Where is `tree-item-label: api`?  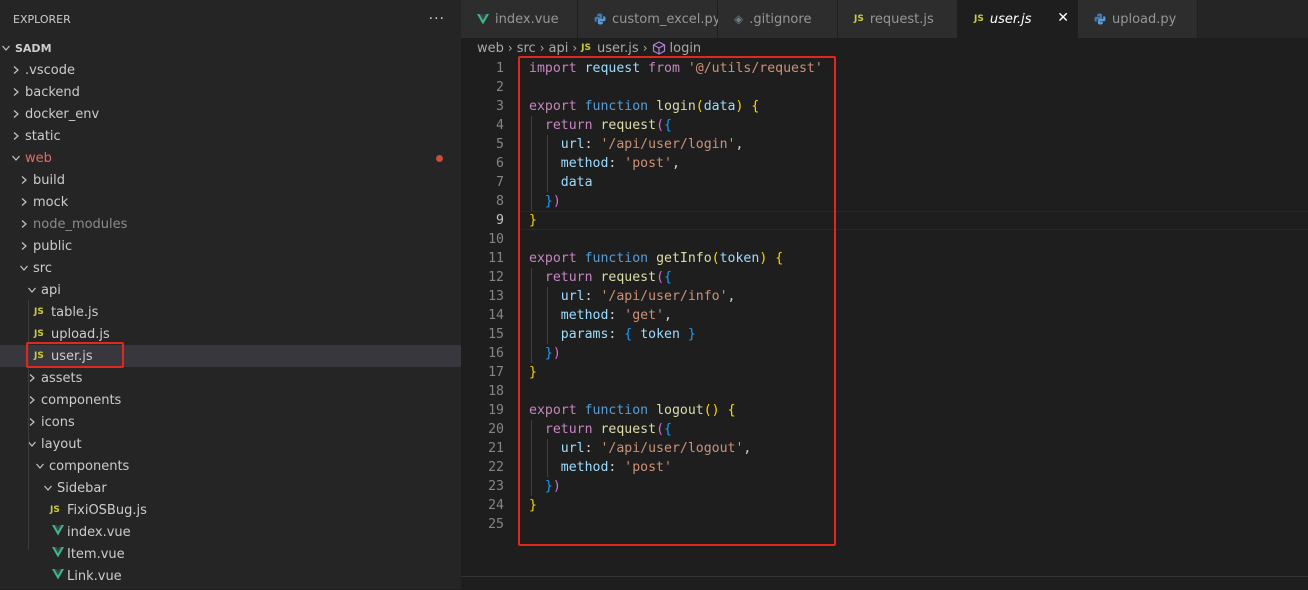
tree-item-label: api is located at coordinates (51, 290).